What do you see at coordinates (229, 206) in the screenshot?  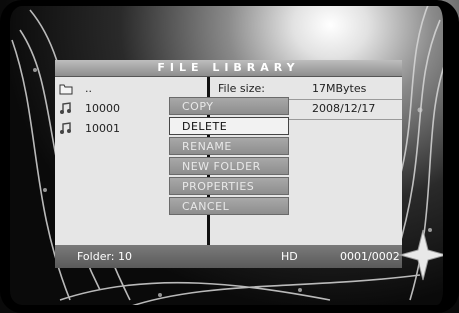 I see `menu-item-cancel: CANCEL` at bounding box center [229, 206].